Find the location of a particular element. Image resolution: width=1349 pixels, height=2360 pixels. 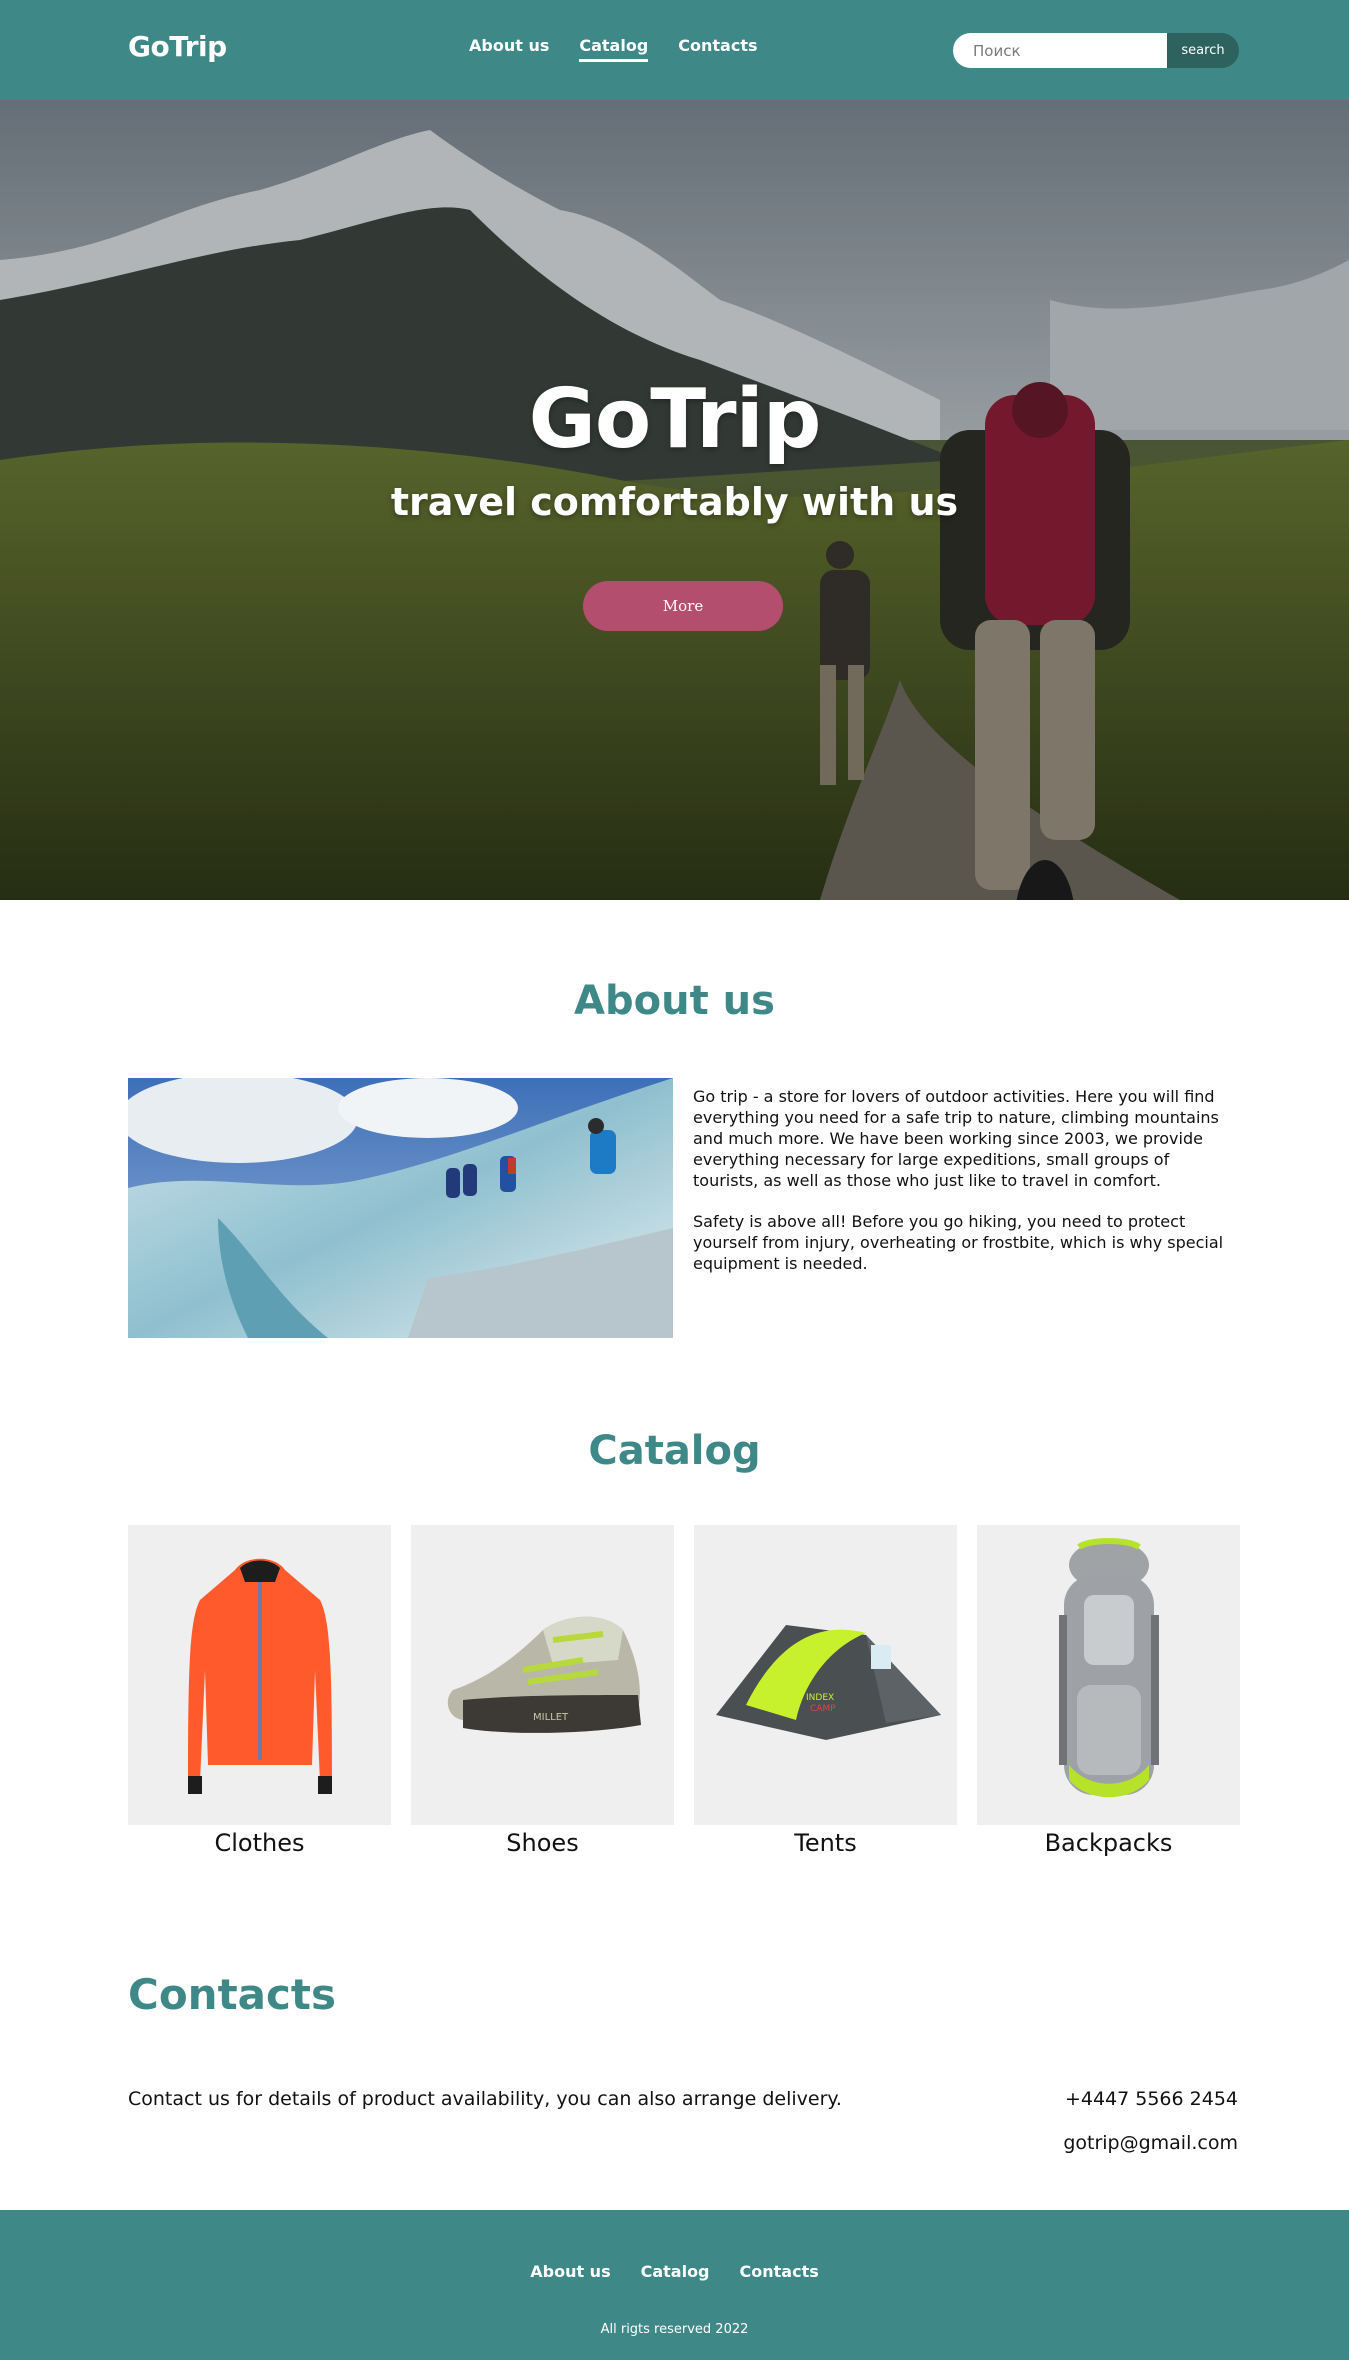

search-form: search is located at coordinates (1096, 50).